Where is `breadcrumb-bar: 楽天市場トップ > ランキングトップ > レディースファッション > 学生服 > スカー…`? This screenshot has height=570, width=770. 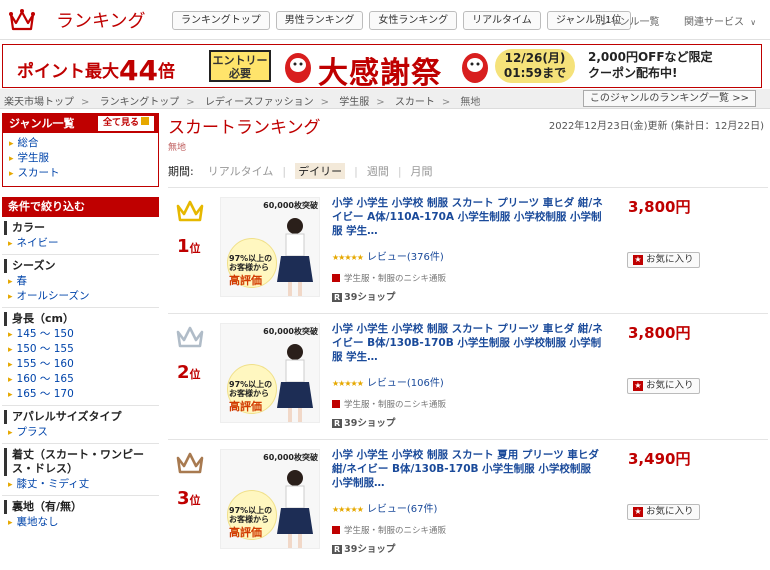 breadcrumb-bar: 楽天市場トップ > ランキングトップ > レディースファッション > 学生服 > スカー… is located at coordinates (385, 99).